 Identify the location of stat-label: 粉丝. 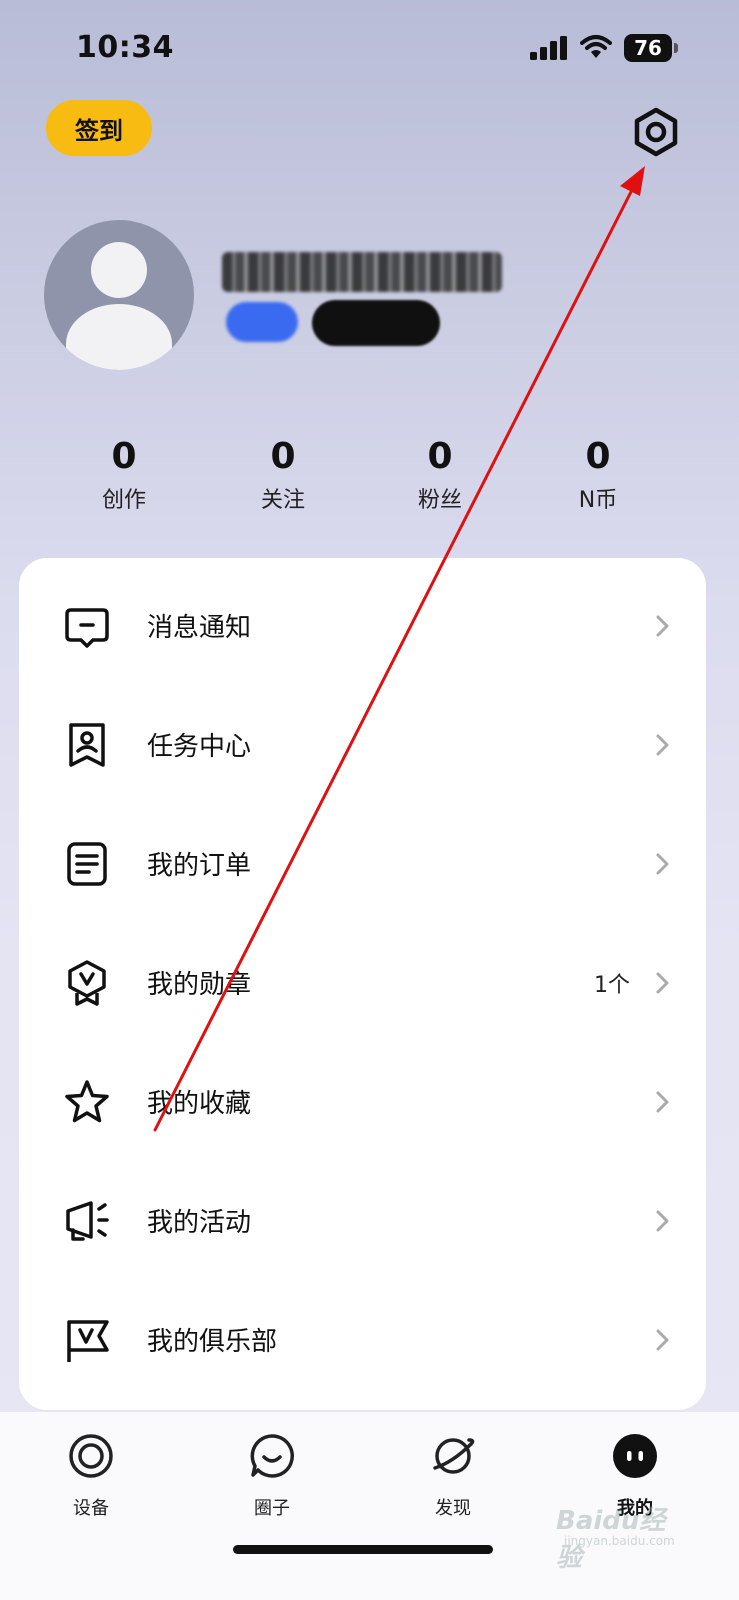
(439, 500).